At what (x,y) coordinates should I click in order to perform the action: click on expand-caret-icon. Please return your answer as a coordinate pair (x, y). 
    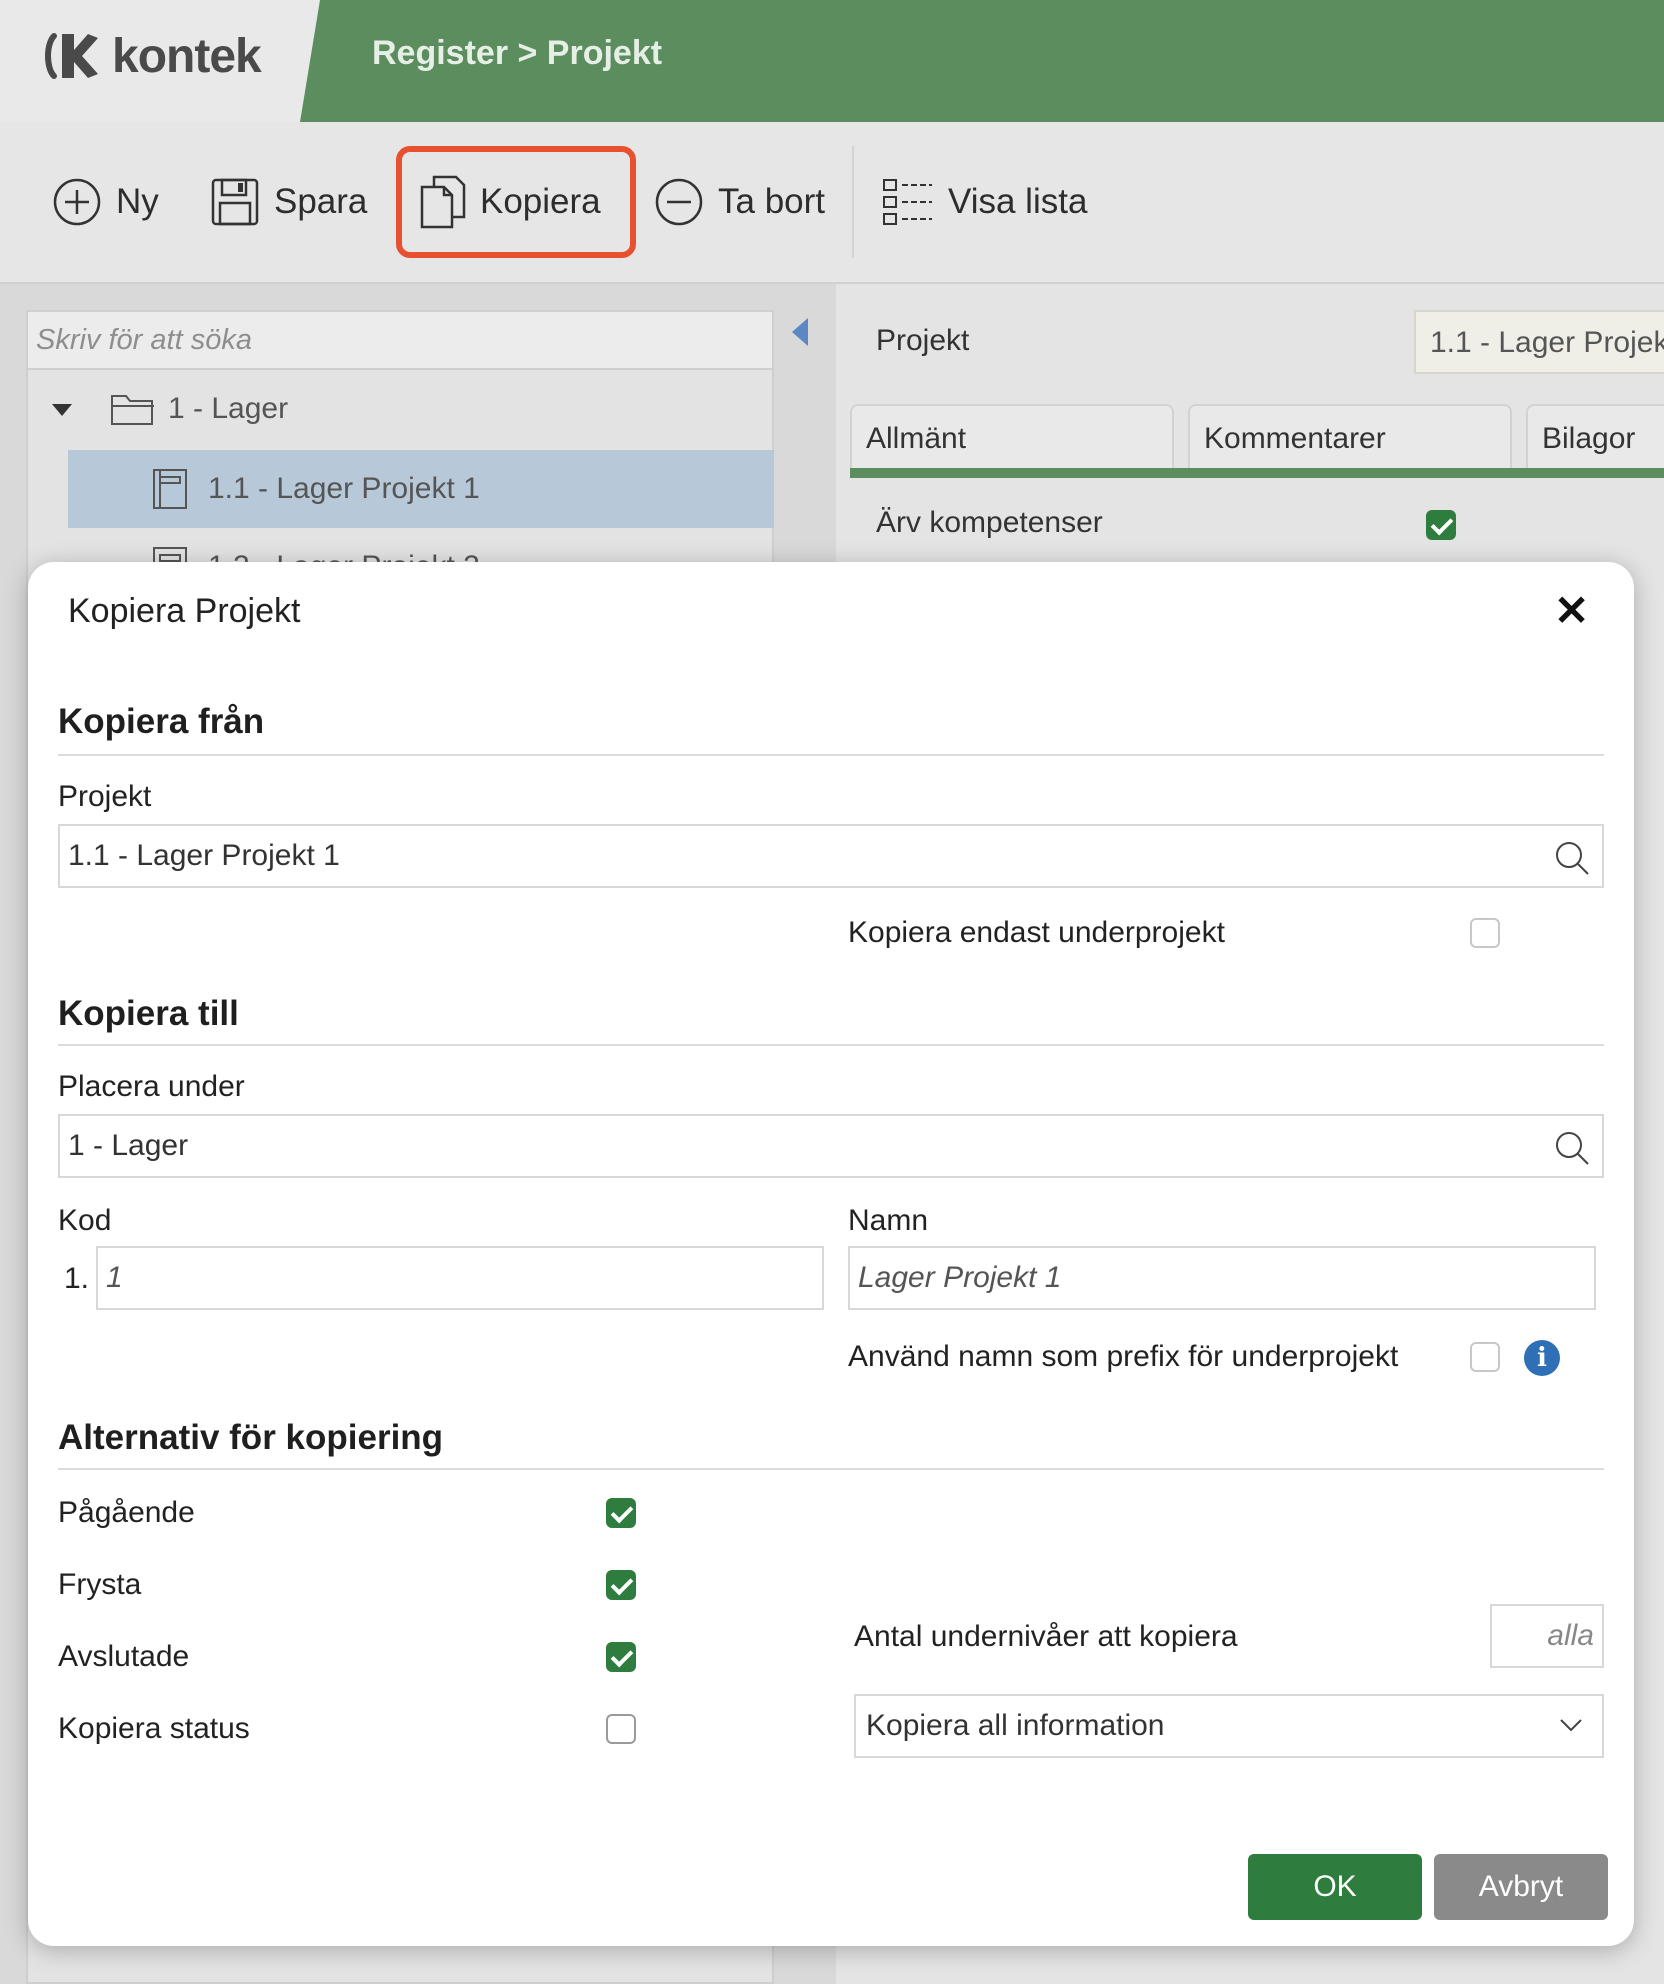
    Looking at the image, I should click on (62, 410).